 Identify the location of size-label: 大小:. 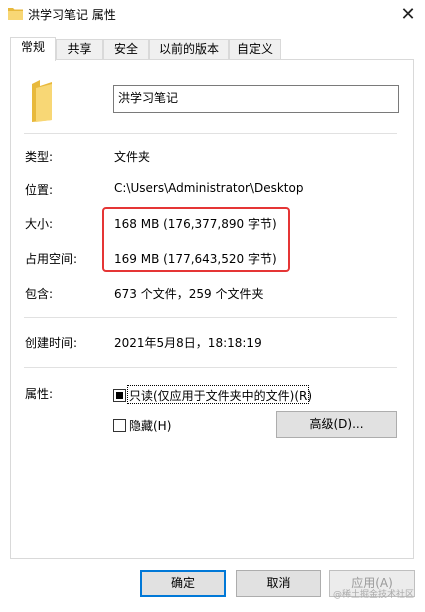
(39, 224).